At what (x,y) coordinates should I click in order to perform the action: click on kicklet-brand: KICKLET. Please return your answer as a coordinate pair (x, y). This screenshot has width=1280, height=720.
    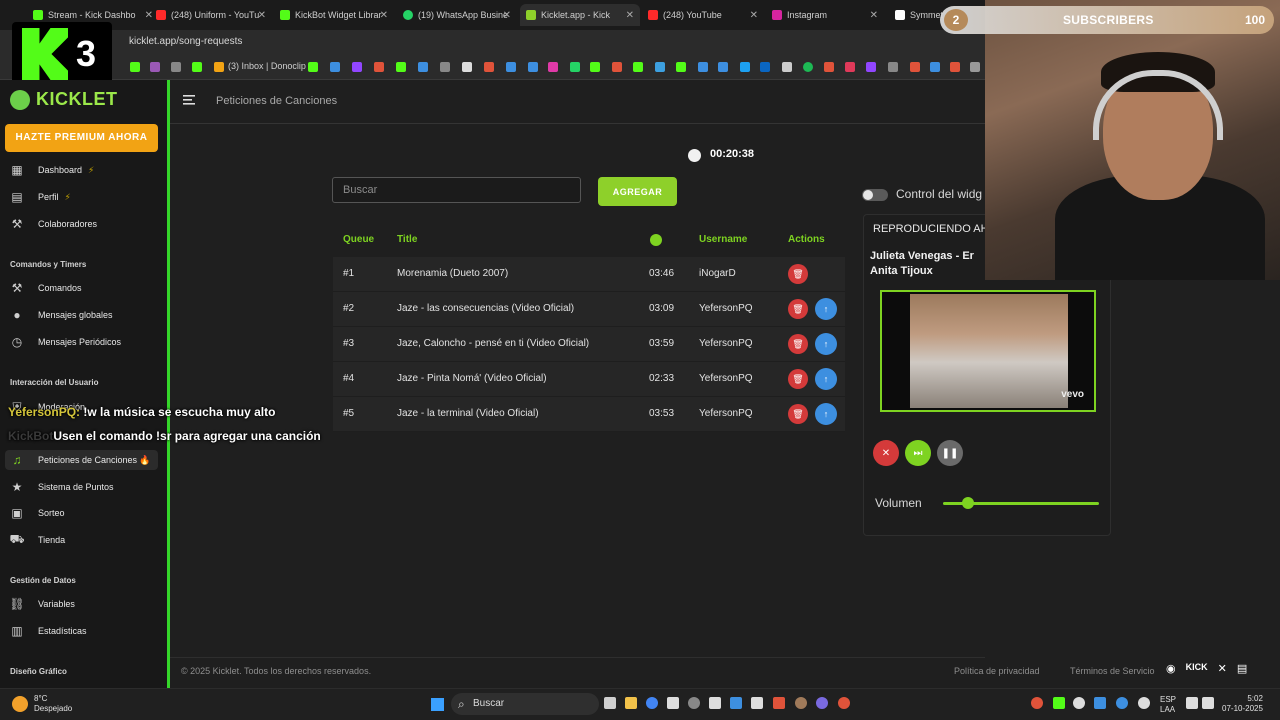
    Looking at the image, I should click on (64, 99).